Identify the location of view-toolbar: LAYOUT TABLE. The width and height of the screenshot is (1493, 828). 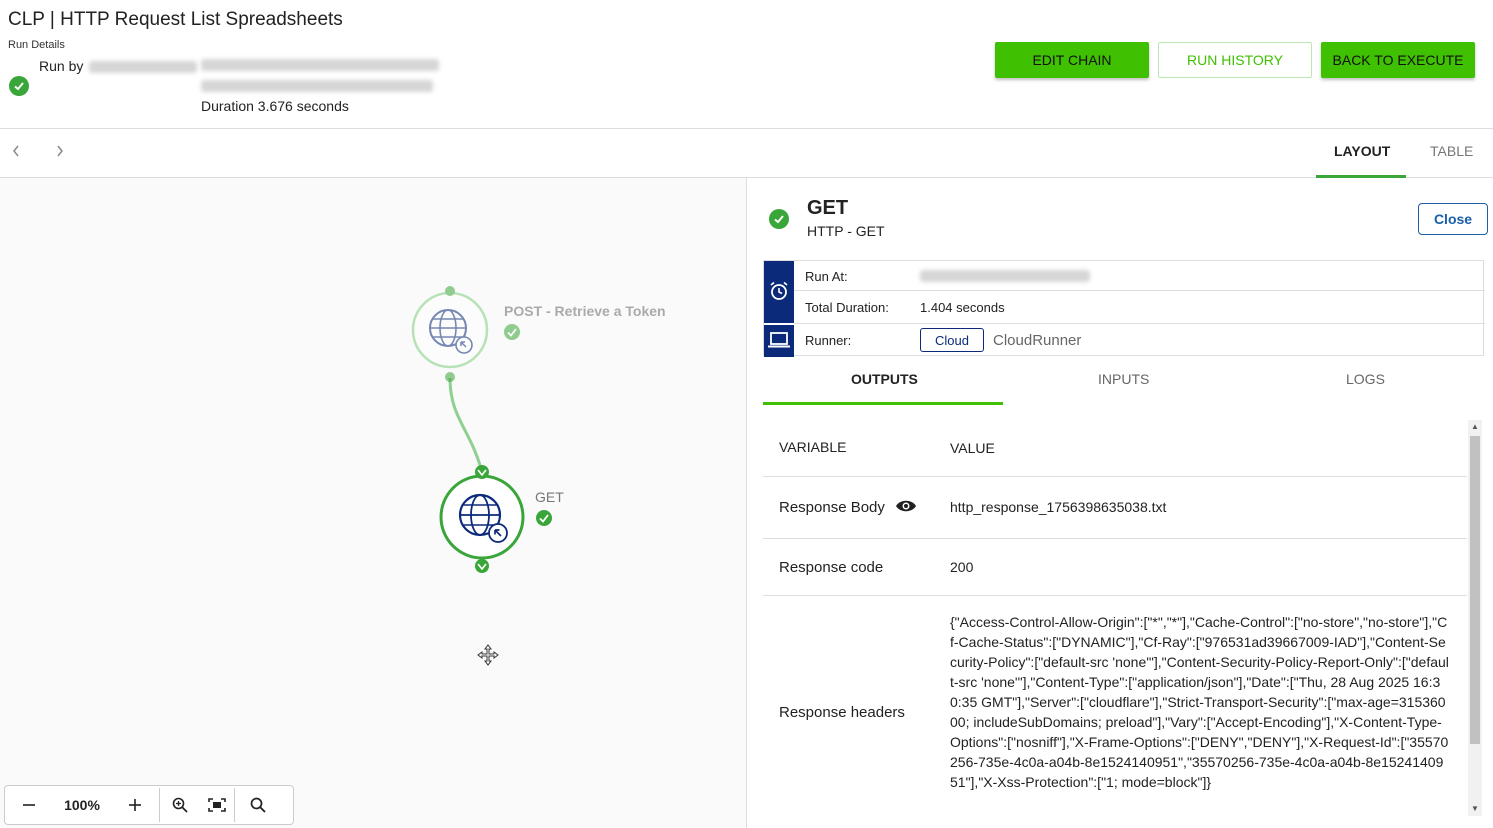
(746, 153).